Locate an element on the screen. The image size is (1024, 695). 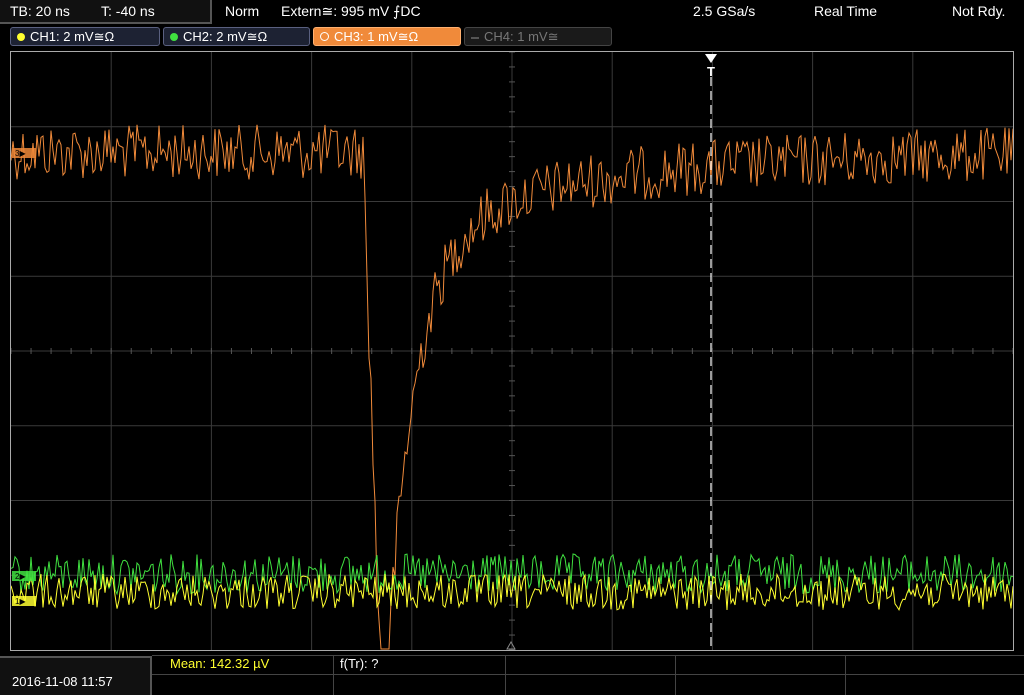
measurement-divider-v3 is located at coordinates (675, 675).